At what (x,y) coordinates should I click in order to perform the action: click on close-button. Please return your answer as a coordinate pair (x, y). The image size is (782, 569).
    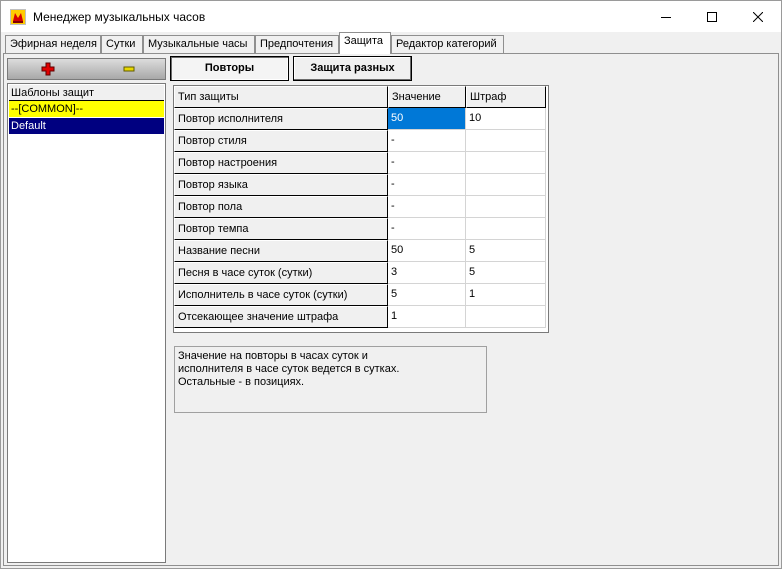
    Looking at the image, I should click on (758, 16).